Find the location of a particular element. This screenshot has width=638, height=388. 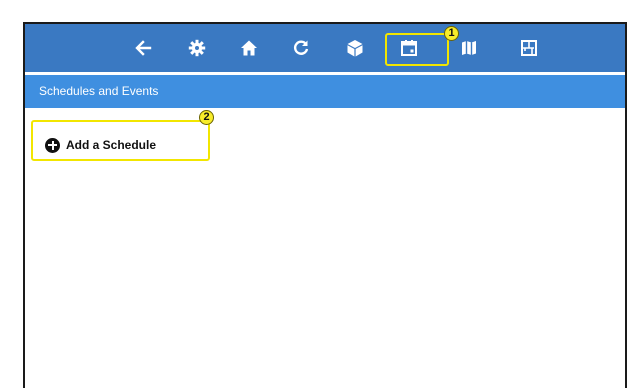

top-toolbar: 1 is located at coordinates (325, 48).